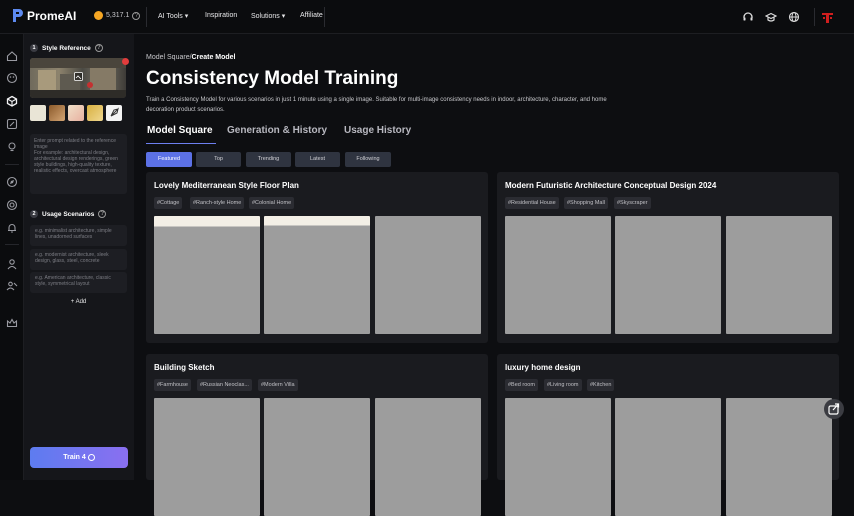 This screenshot has height=516, width=854. I want to click on image-edit-icon, so click(12, 124).